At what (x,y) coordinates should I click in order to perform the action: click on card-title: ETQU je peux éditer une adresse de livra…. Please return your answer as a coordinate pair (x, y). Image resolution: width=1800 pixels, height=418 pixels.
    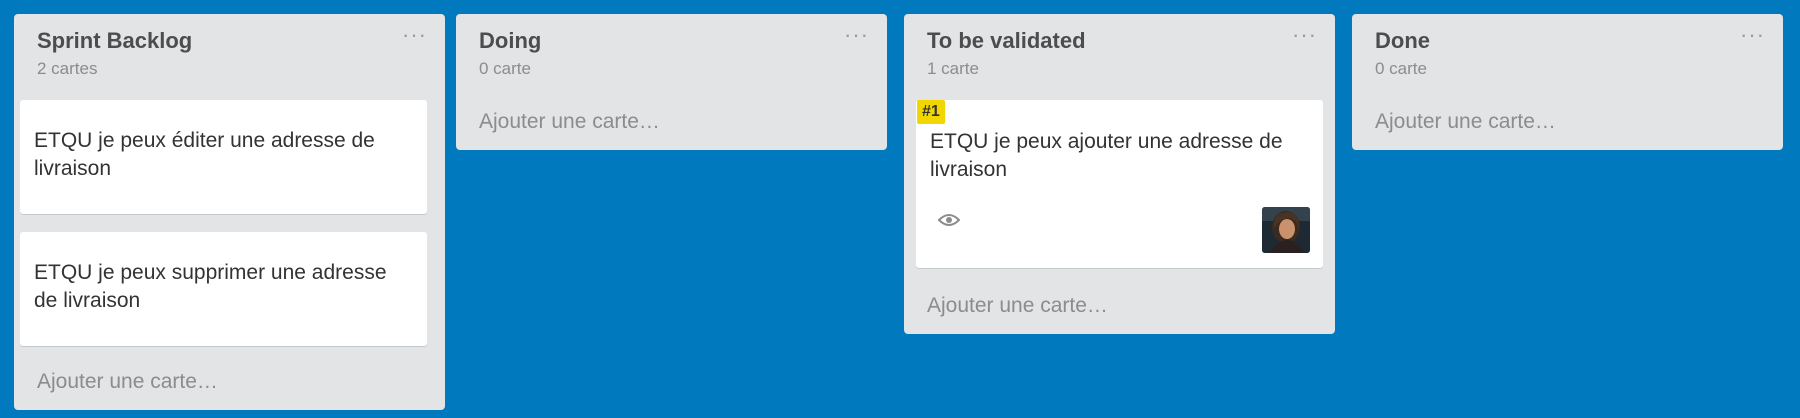
    Looking at the image, I should click on (204, 154).